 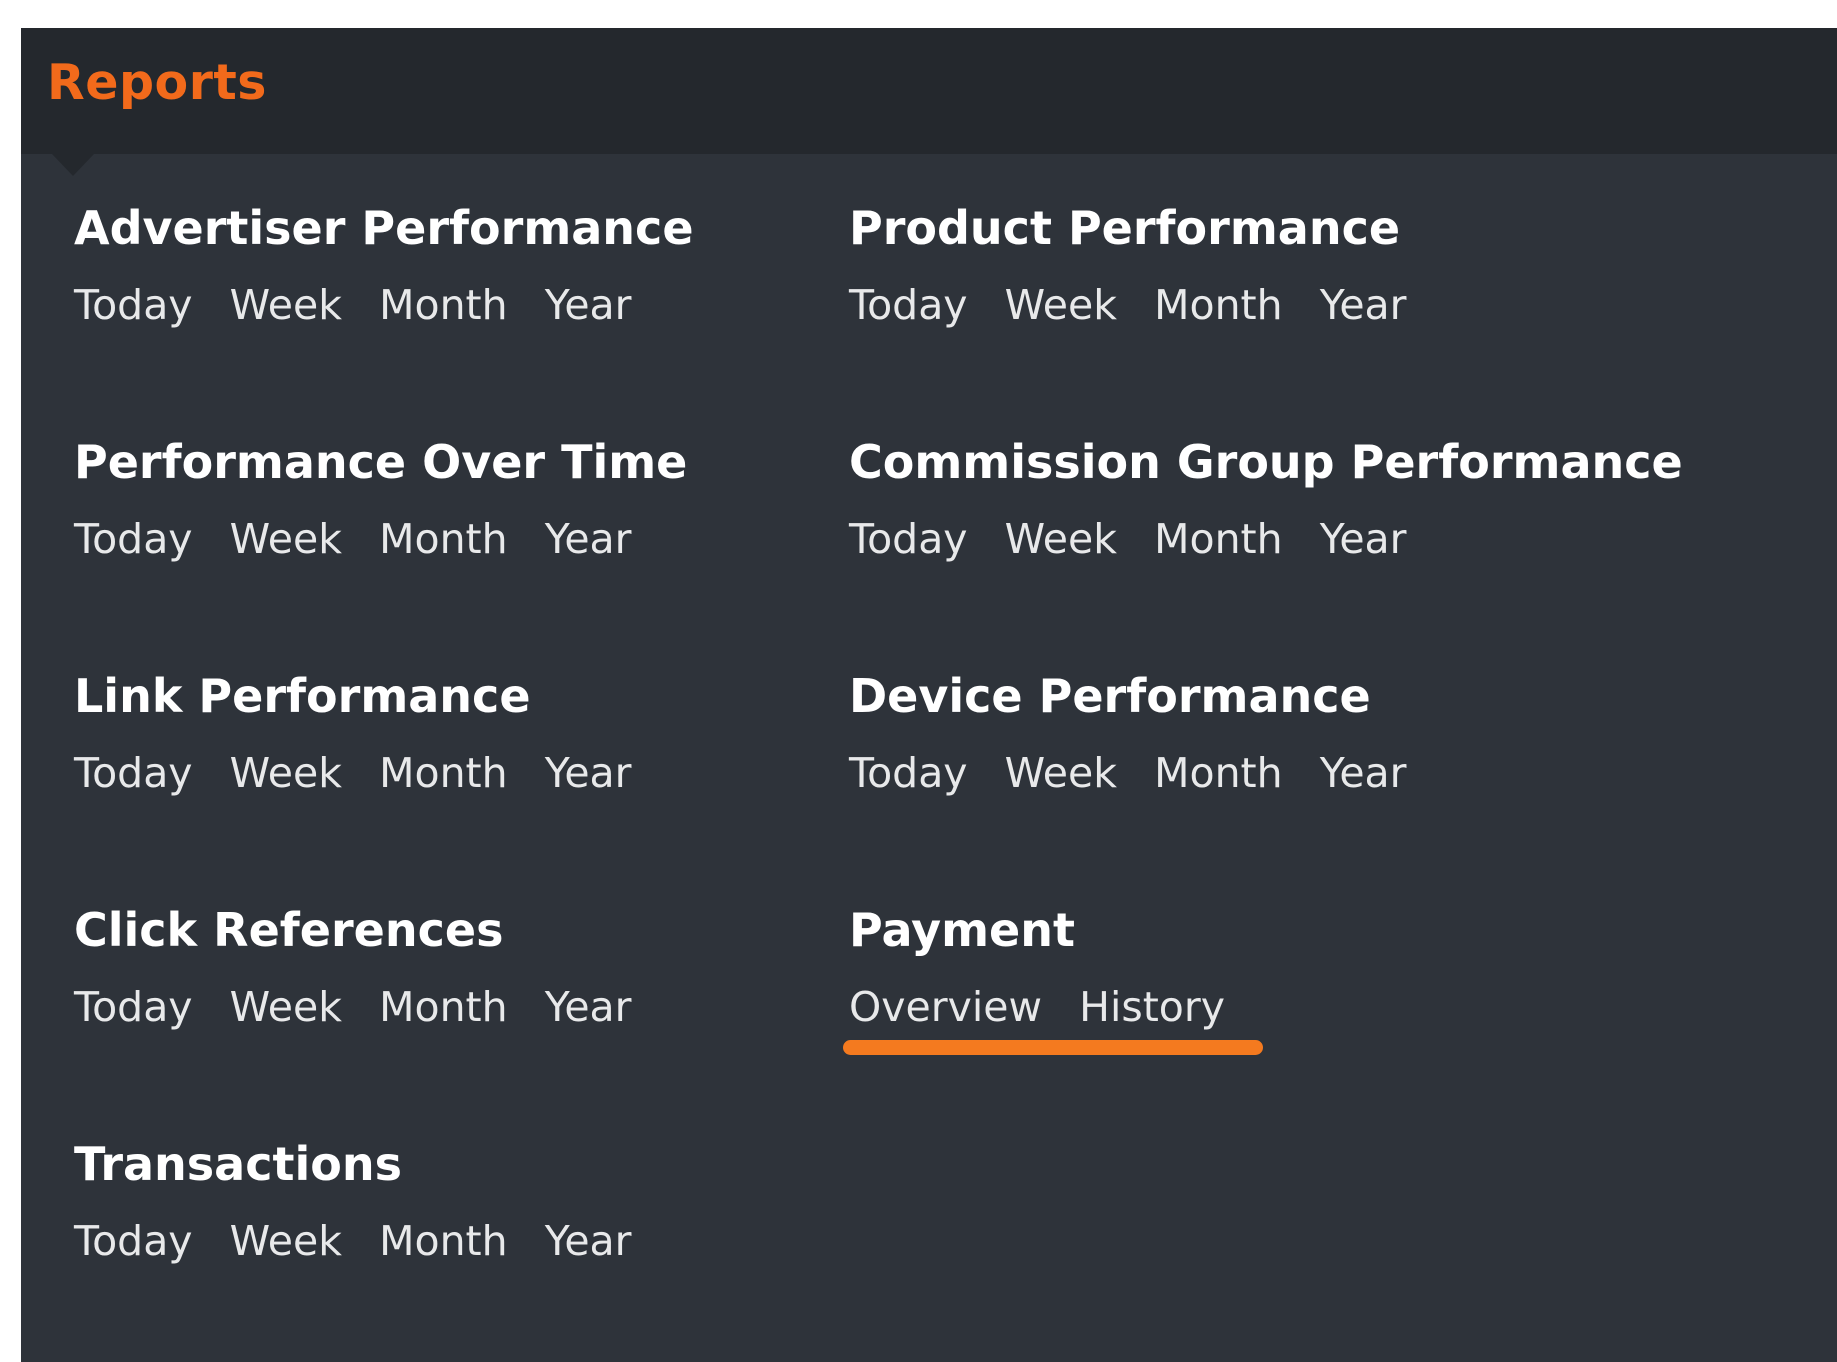 I want to click on section-title: Transactions, so click(x=454, y=1165).